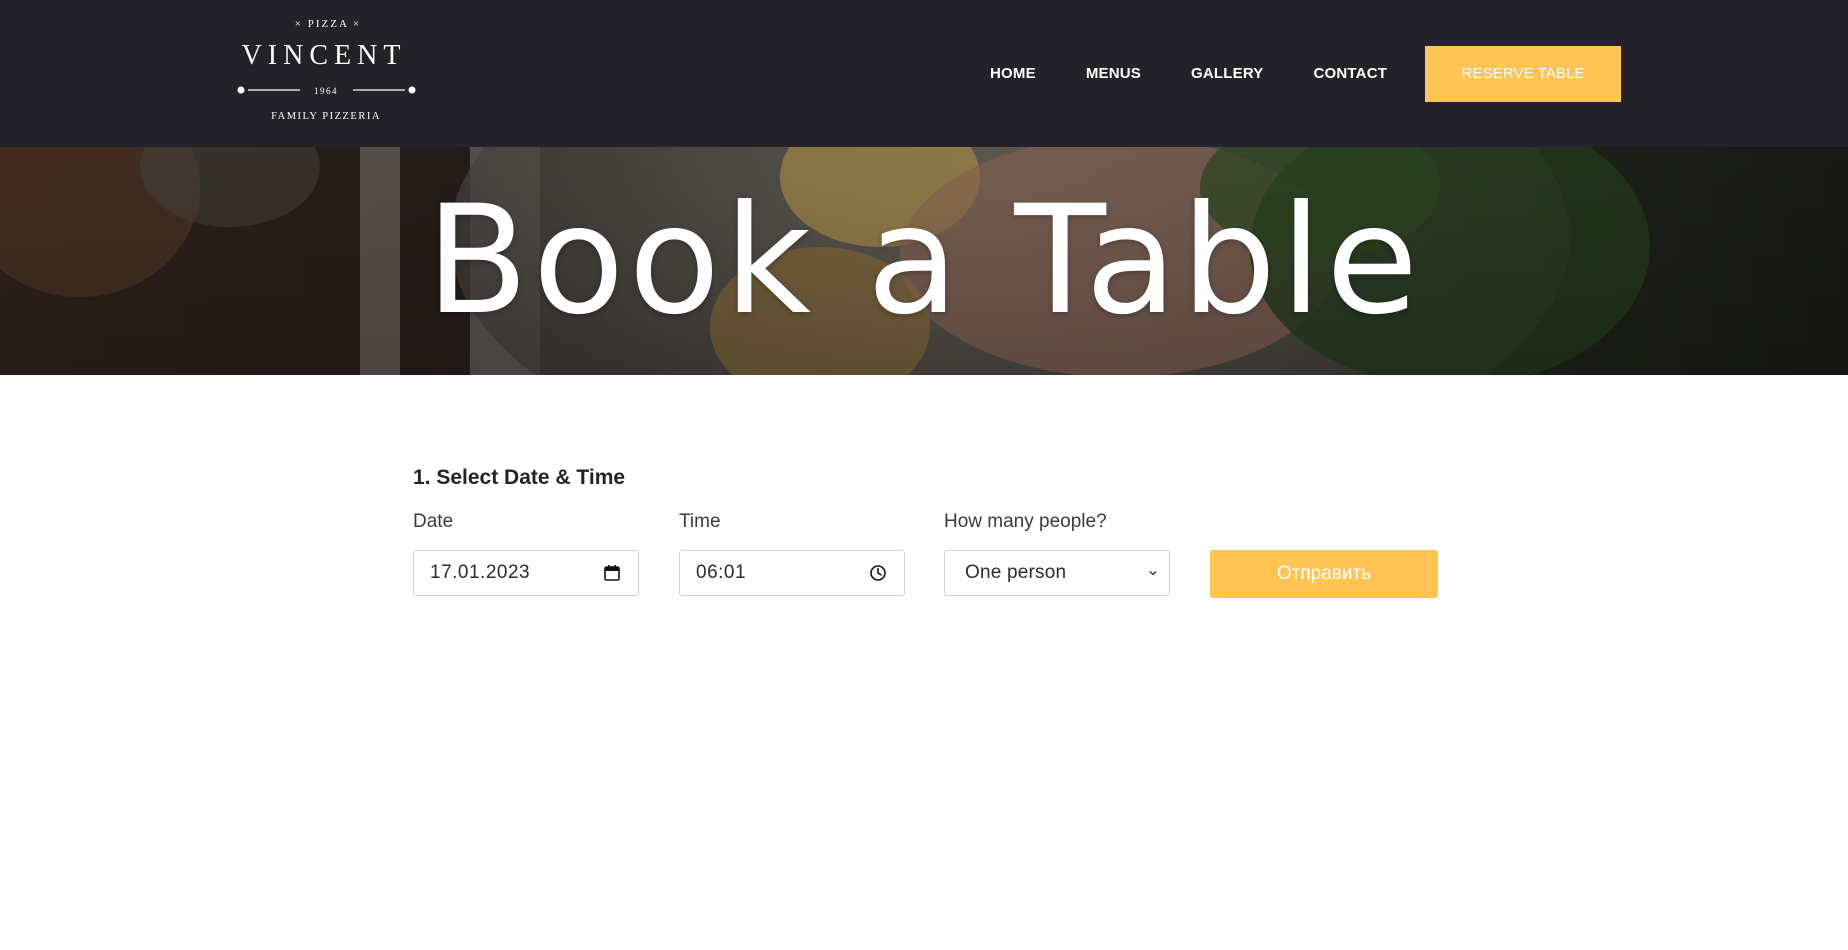  I want to click on chevron-down-icon, so click(1153, 573).